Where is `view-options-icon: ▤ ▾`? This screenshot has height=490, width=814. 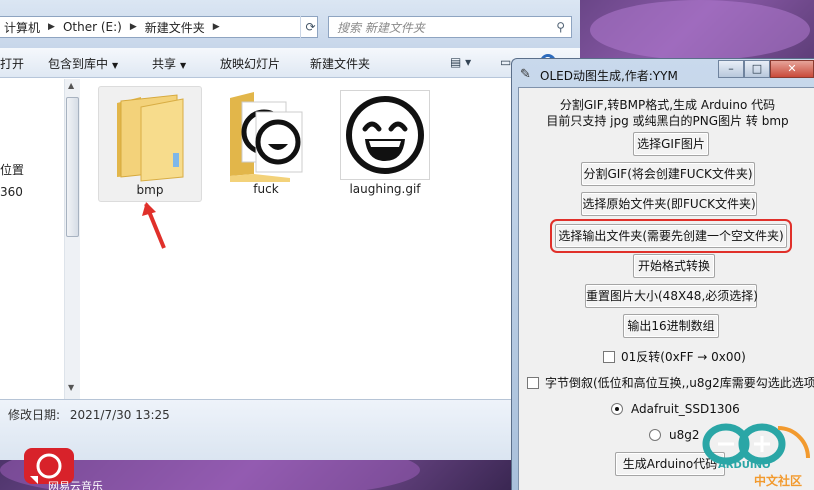 view-options-icon: ▤ ▾ is located at coordinates (460, 62).